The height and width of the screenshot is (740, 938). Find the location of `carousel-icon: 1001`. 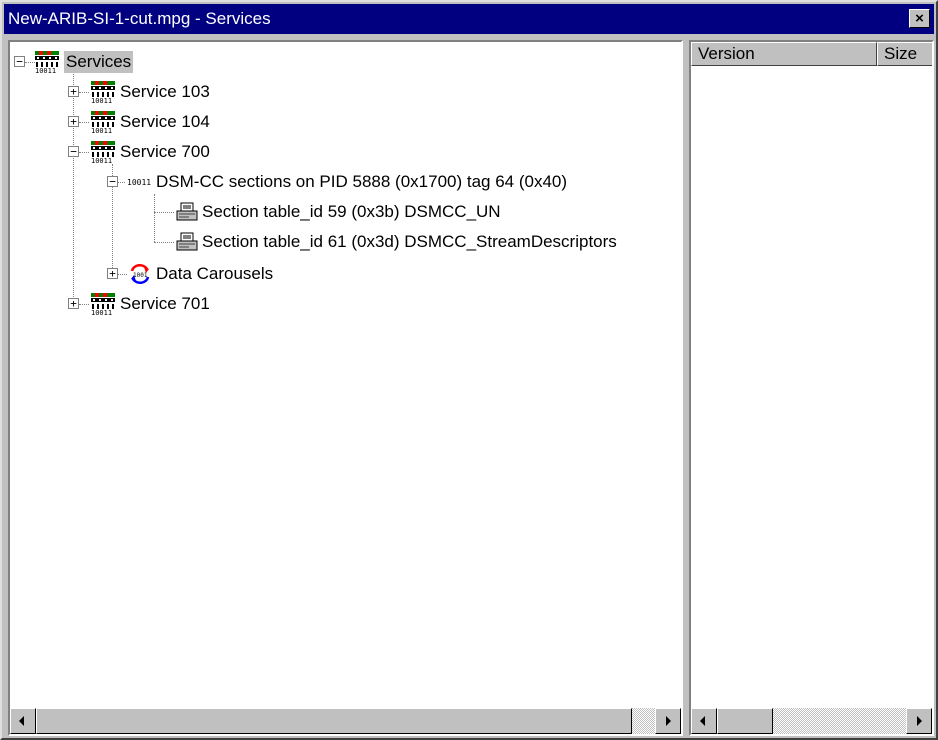

carousel-icon: 1001 is located at coordinates (140, 274).